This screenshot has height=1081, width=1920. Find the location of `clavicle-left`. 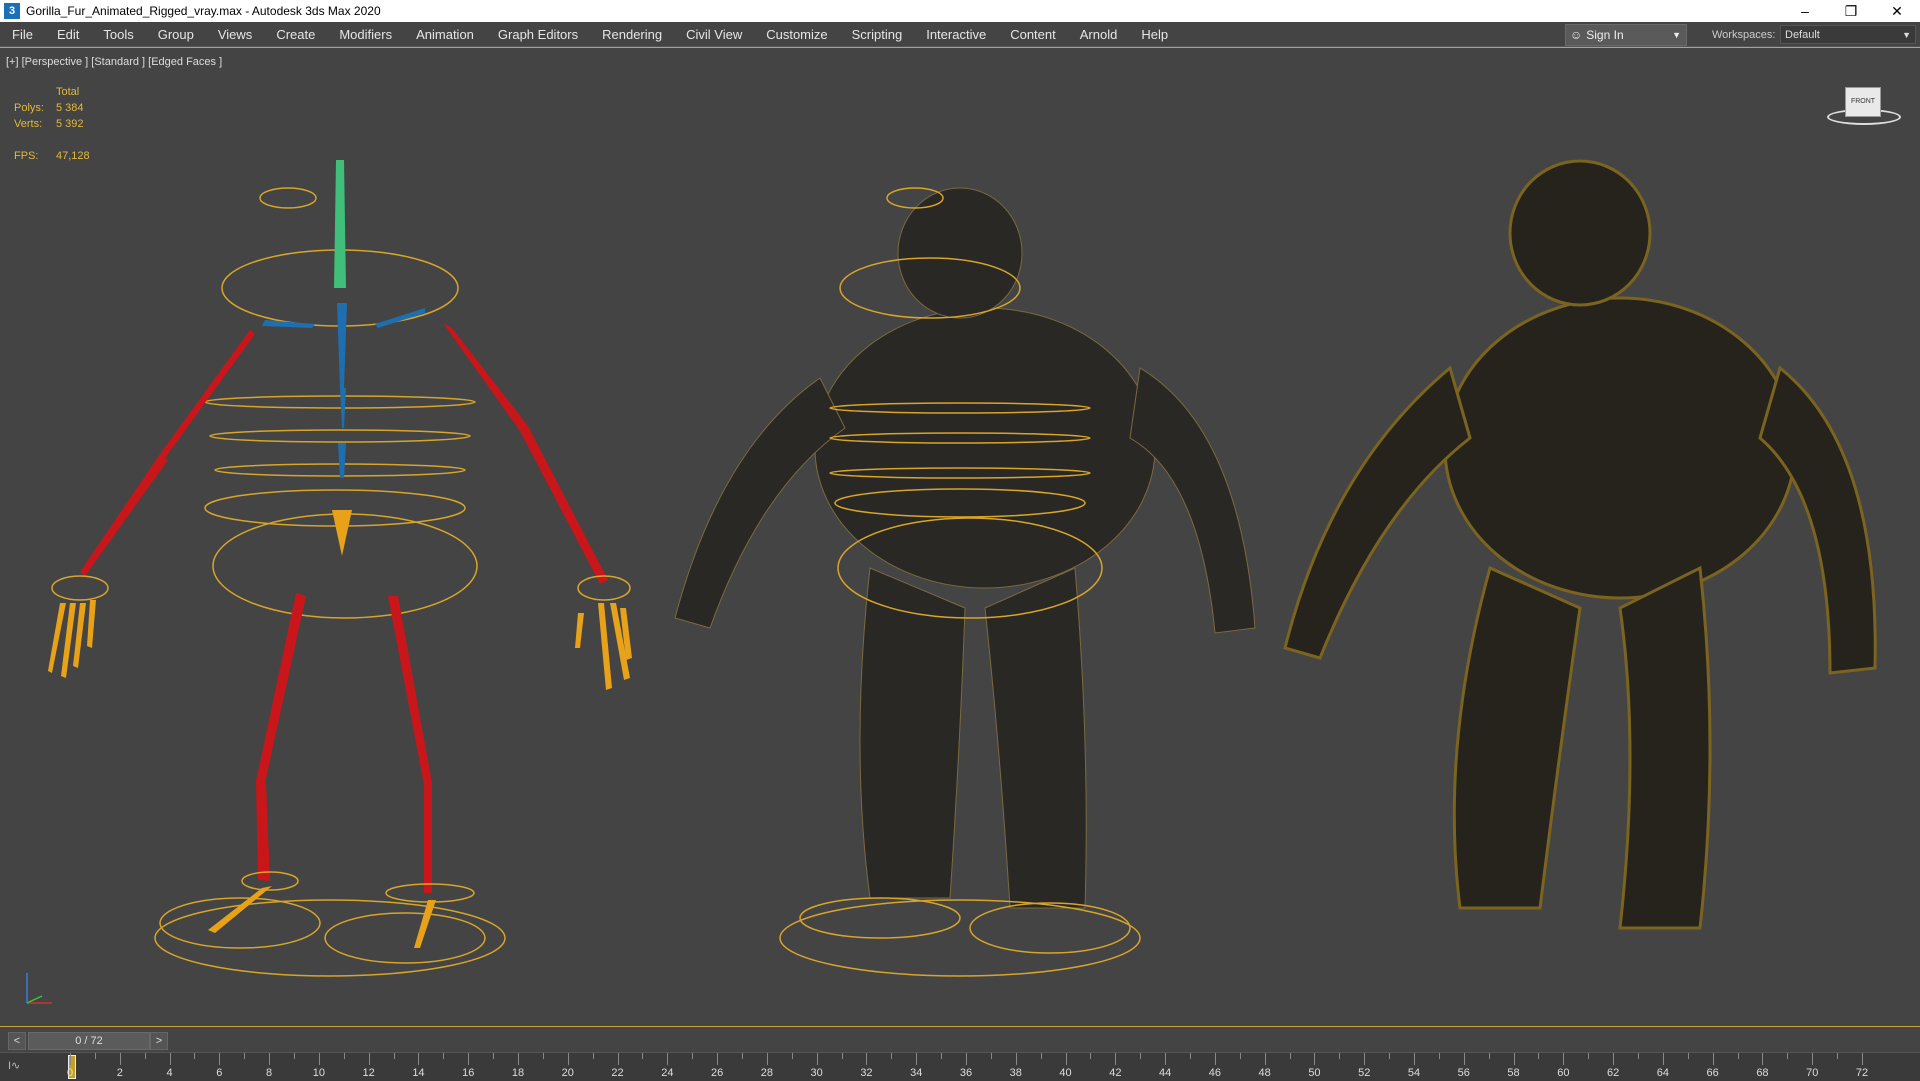

clavicle-left is located at coordinates (288, 324).